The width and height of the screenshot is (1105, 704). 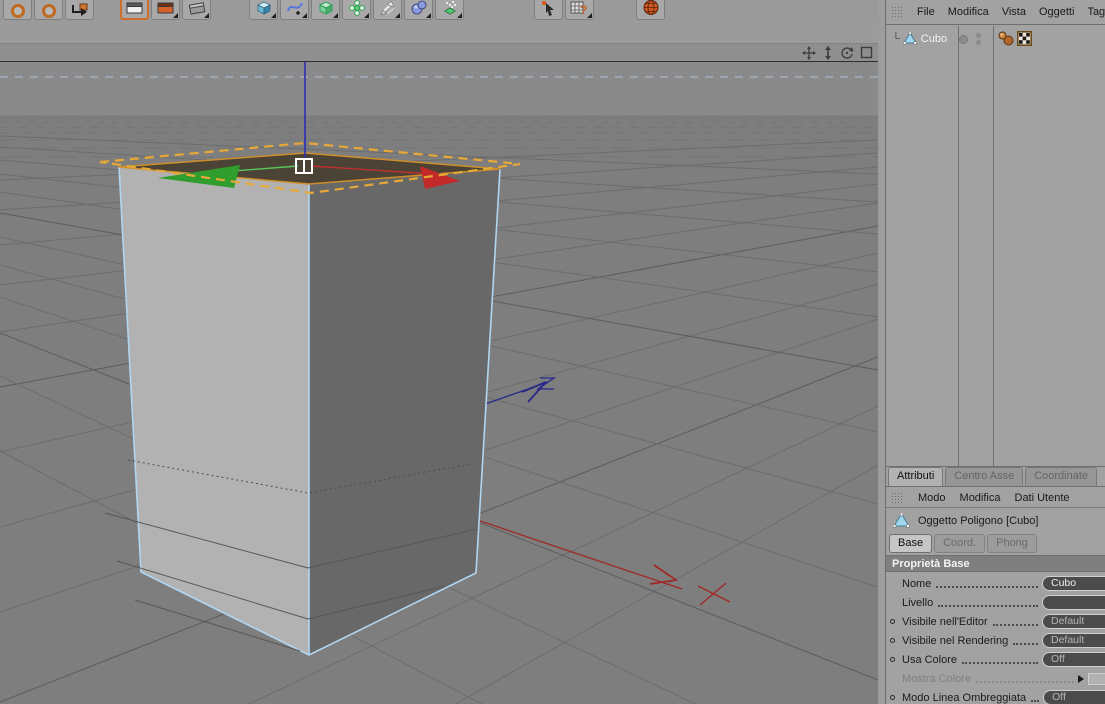 I want to click on attribute-manager-tabs: Attributi Centro Asse Coordinate, so click(x=995, y=477).